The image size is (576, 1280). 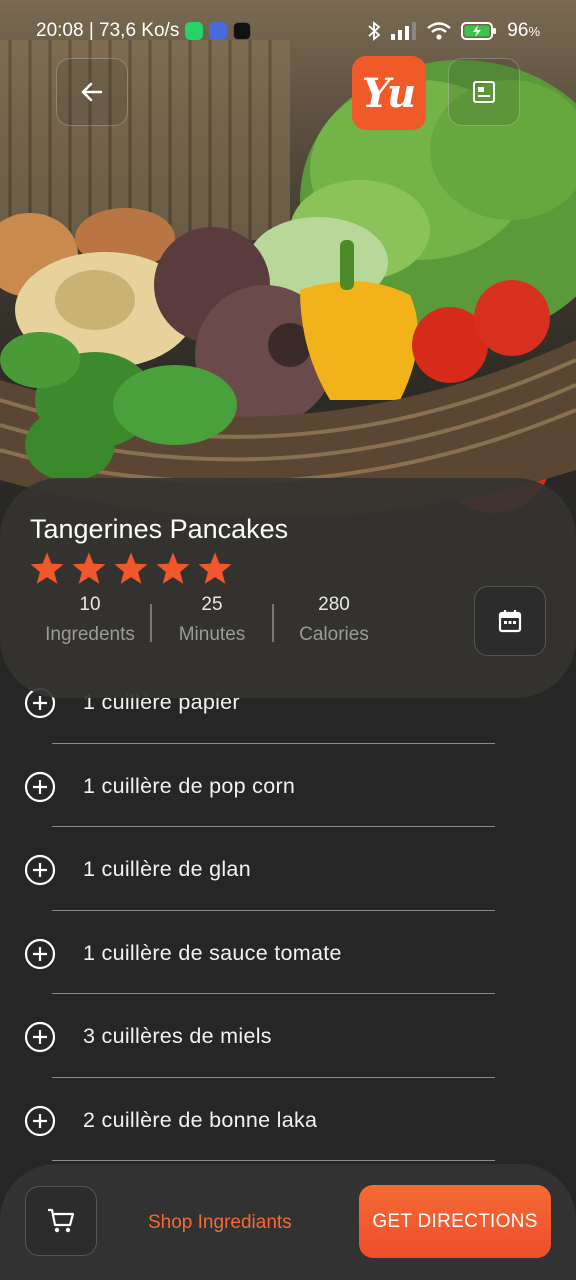 What do you see at coordinates (212, 952) in the screenshot?
I see `ingredient-name: 1 cuillère de sauce tomate` at bounding box center [212, 952].